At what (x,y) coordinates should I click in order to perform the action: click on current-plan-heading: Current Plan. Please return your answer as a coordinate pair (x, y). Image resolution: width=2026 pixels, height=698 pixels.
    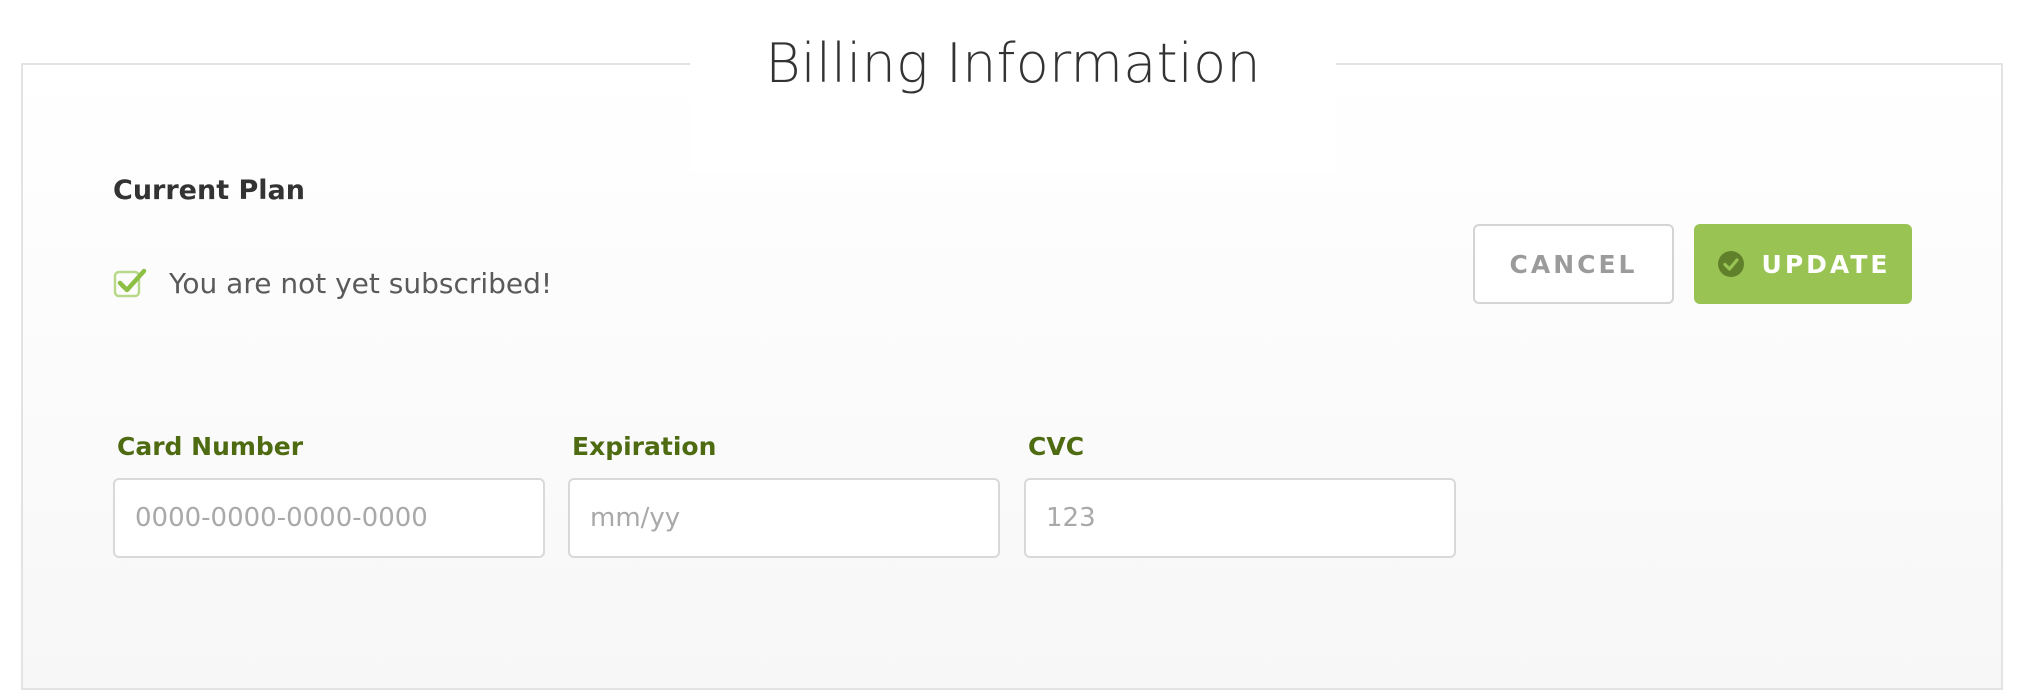
    Looking at the image, I should click on (209, 190).